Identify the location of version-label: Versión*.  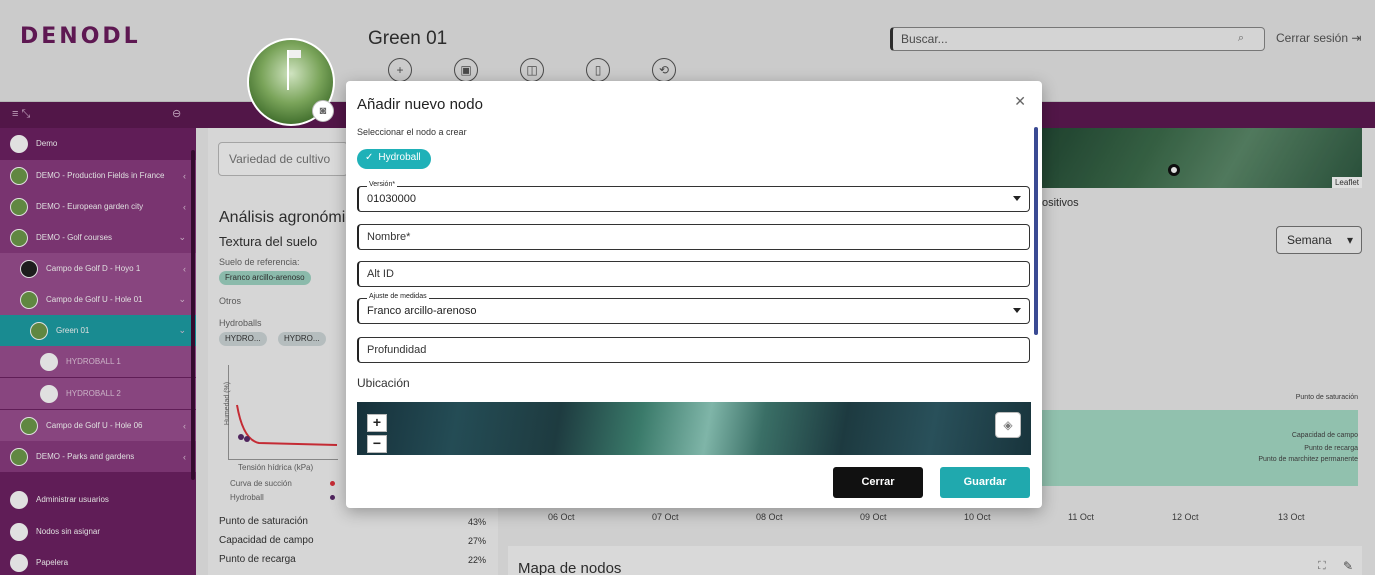
(382, 184).